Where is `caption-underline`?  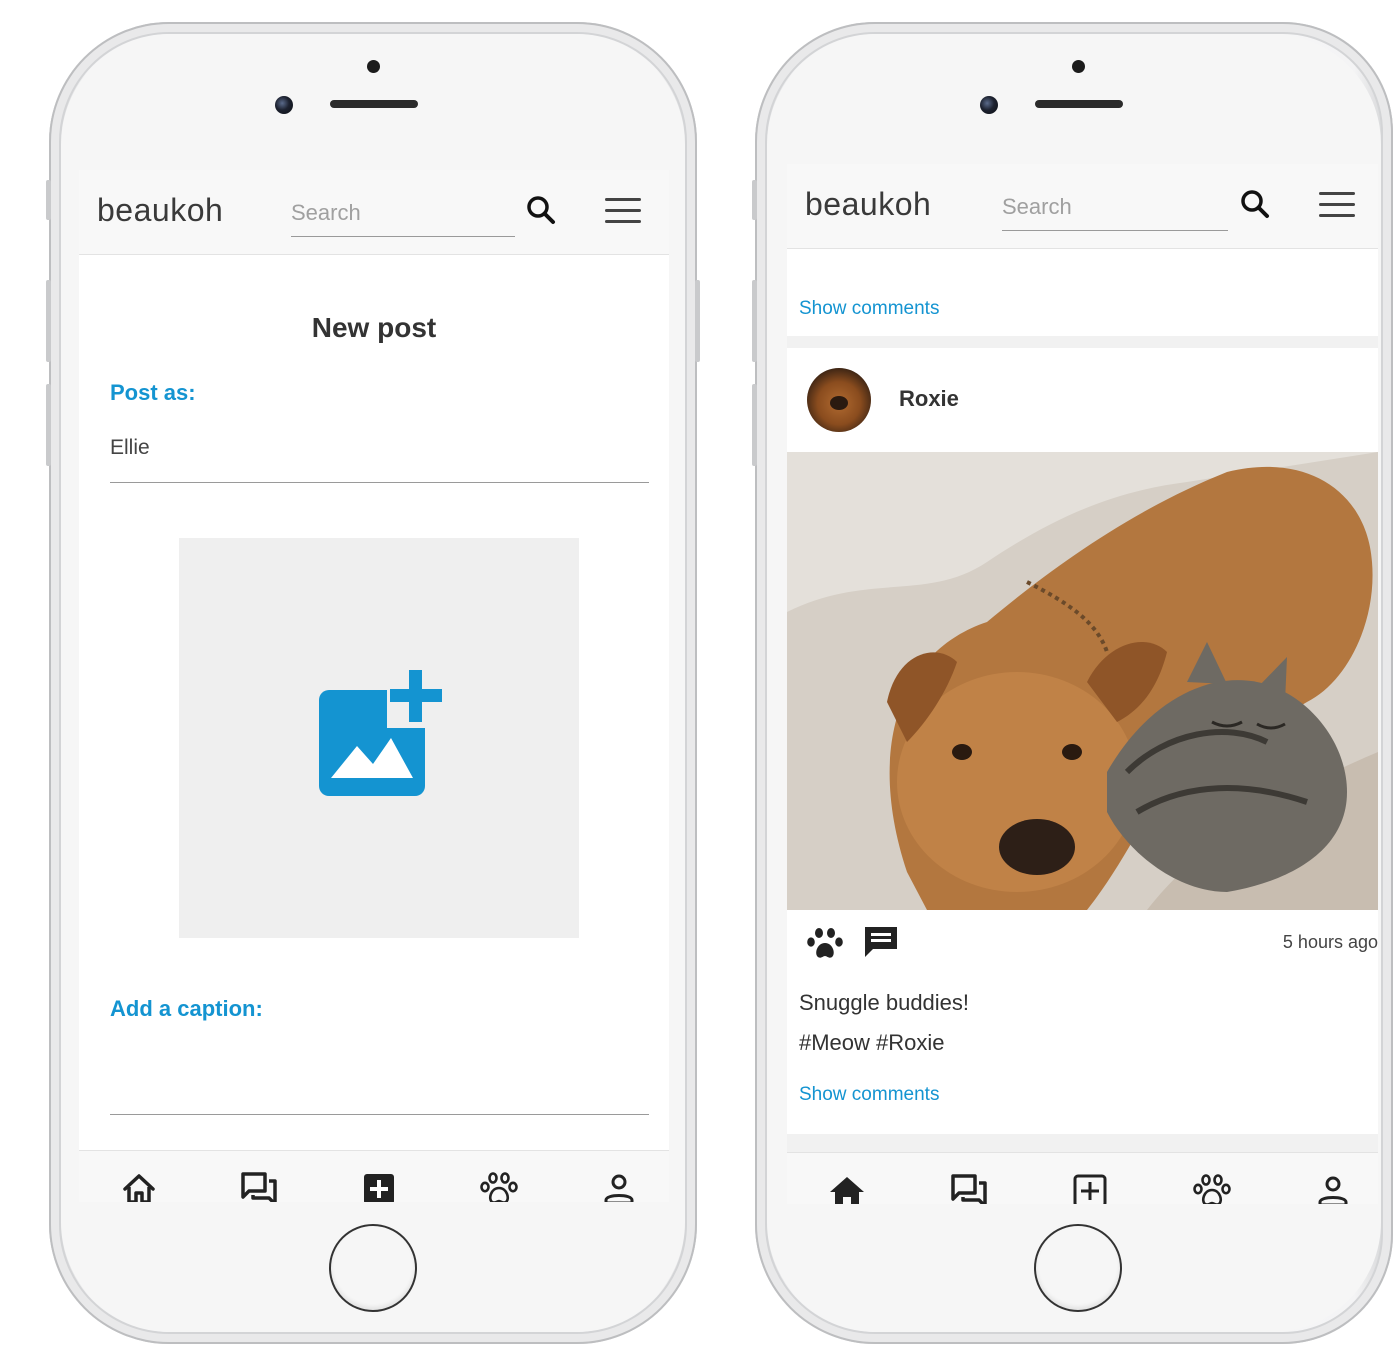
caption-underline is located at coordinates (379, 1114).